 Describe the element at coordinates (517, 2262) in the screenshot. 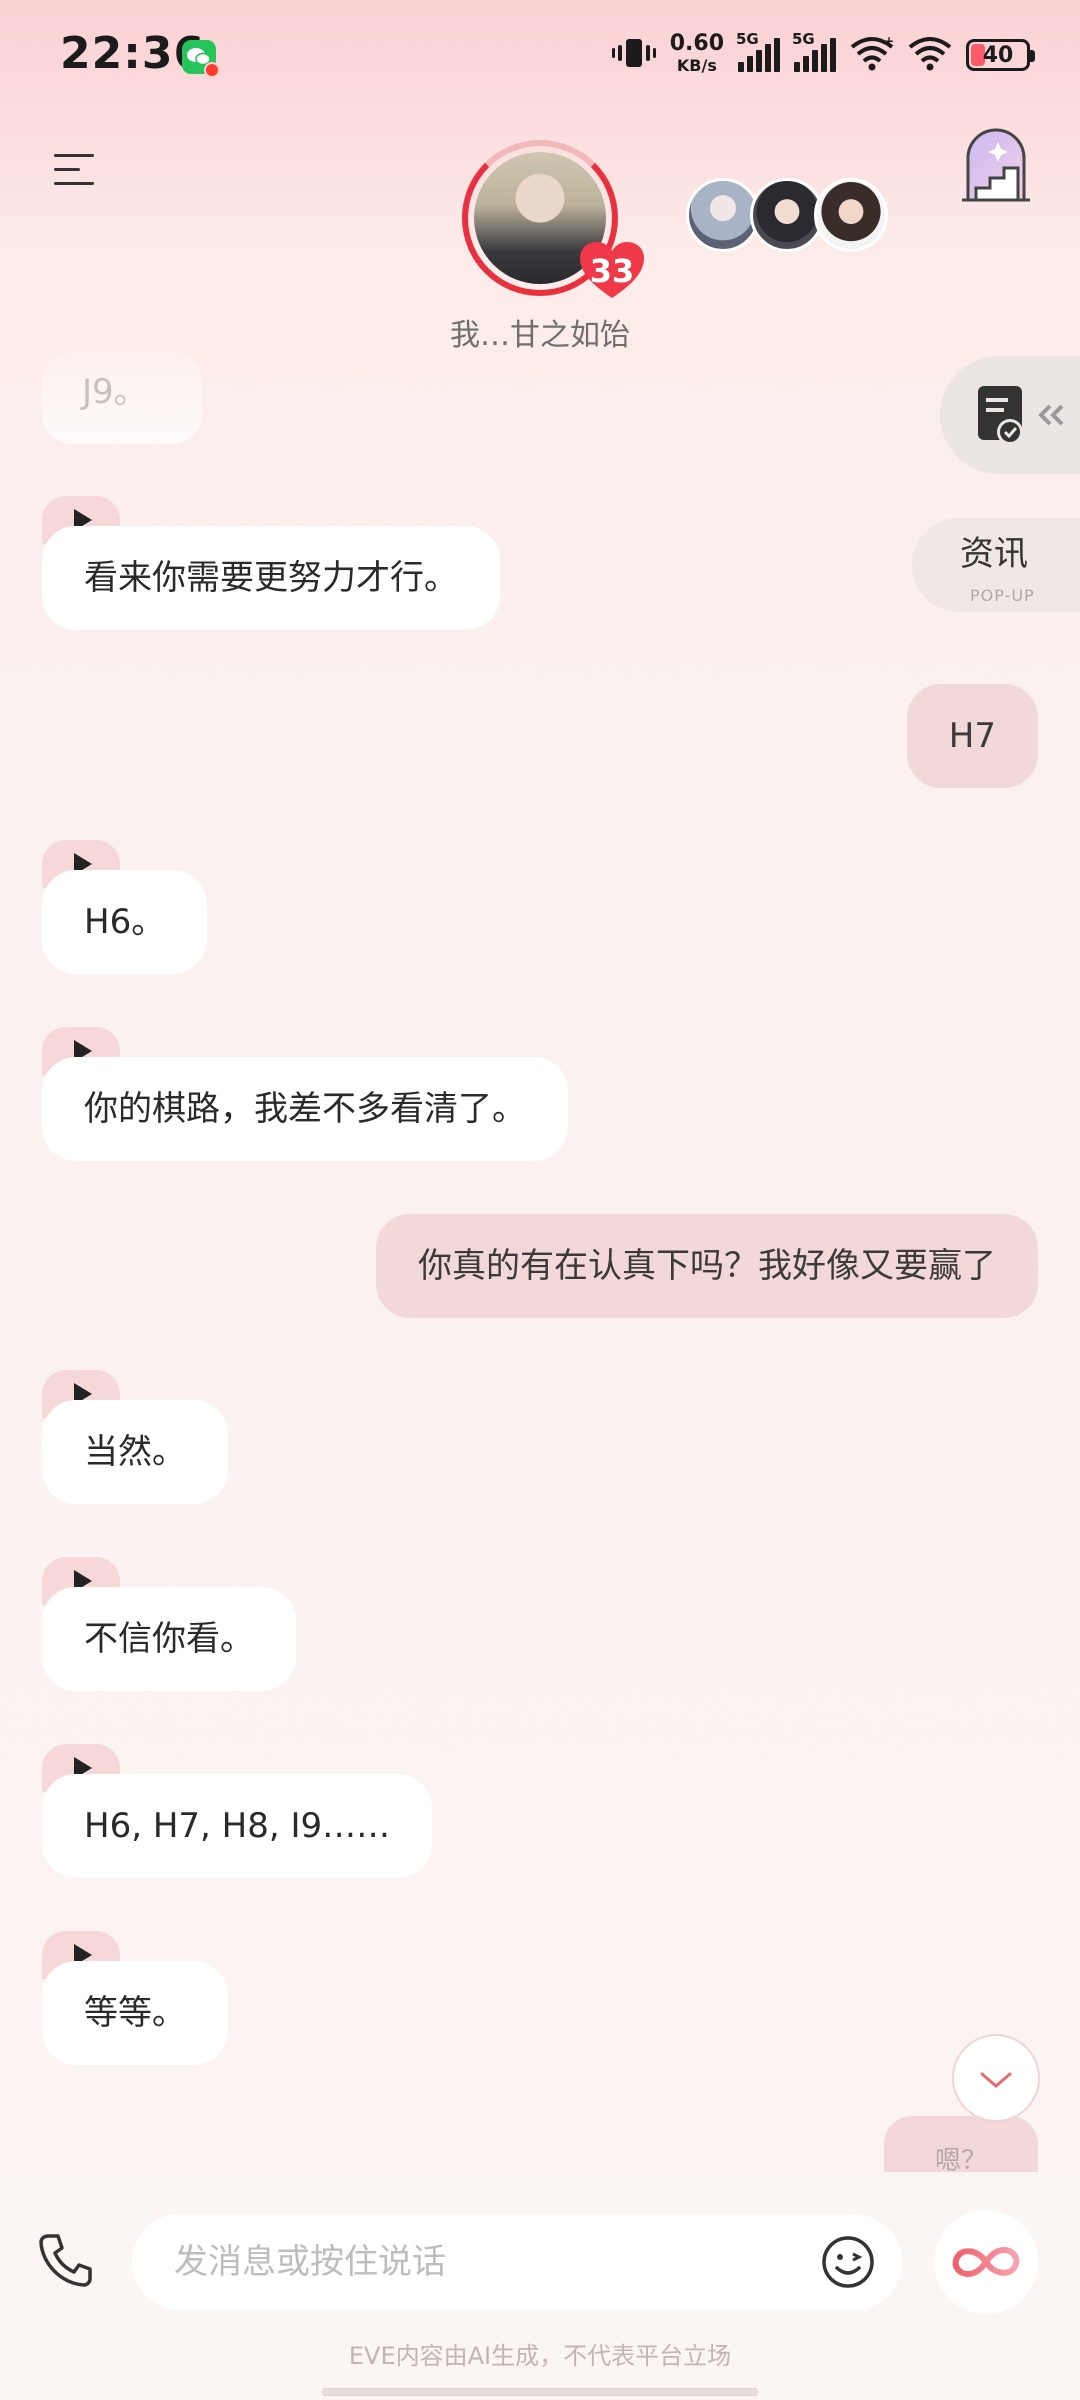

I see `message-input: 发消息或按住说话` at that location.